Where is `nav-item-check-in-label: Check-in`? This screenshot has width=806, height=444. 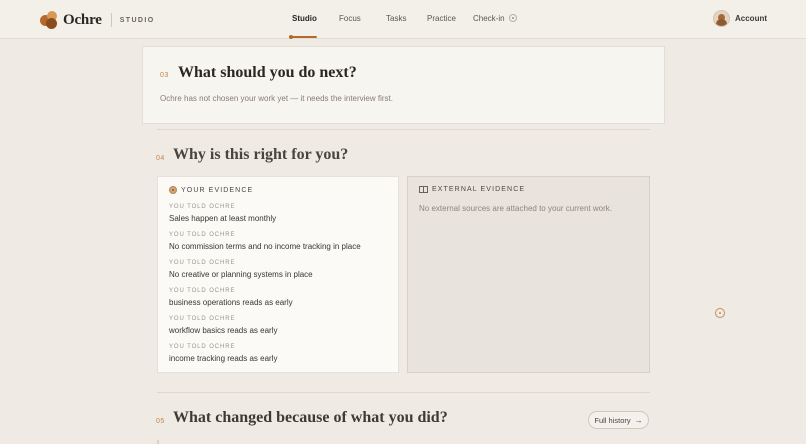 nav-item-check-in-label: Check-in is located at coordinates (489, 18).